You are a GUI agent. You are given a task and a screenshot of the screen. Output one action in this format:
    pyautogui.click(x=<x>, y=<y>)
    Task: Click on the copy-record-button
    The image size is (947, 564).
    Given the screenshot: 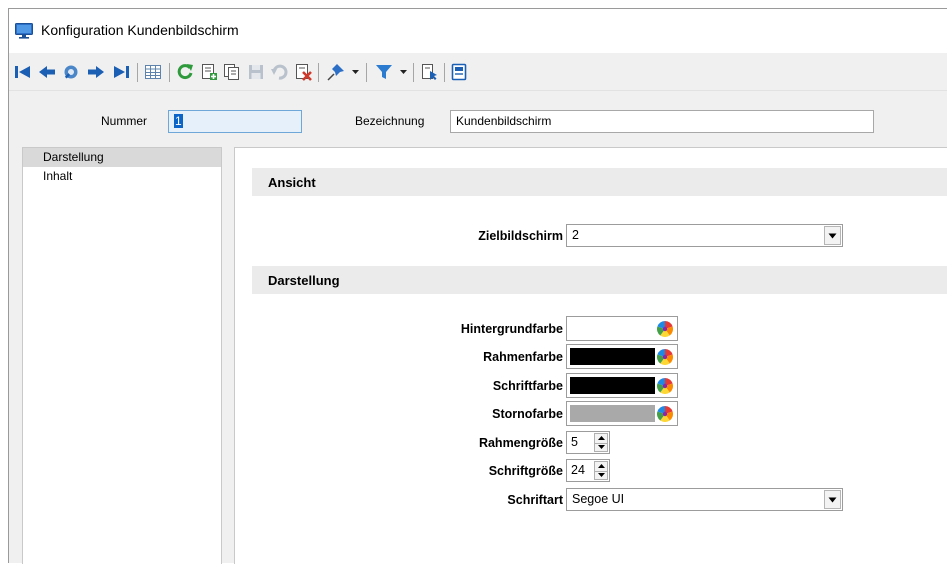 What is the action you would take?
    pyautogui.click(x=232, y=72)
    